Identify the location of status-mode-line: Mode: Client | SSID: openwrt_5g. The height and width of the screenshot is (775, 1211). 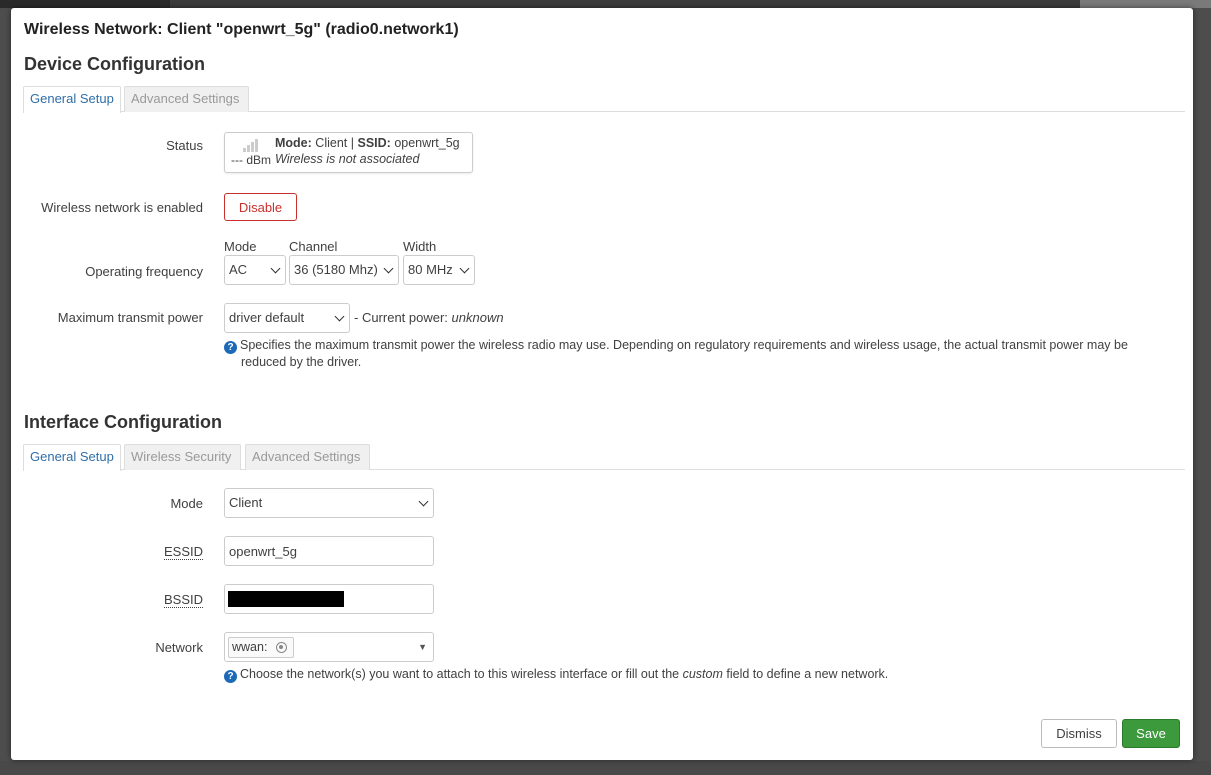
(367, 143).